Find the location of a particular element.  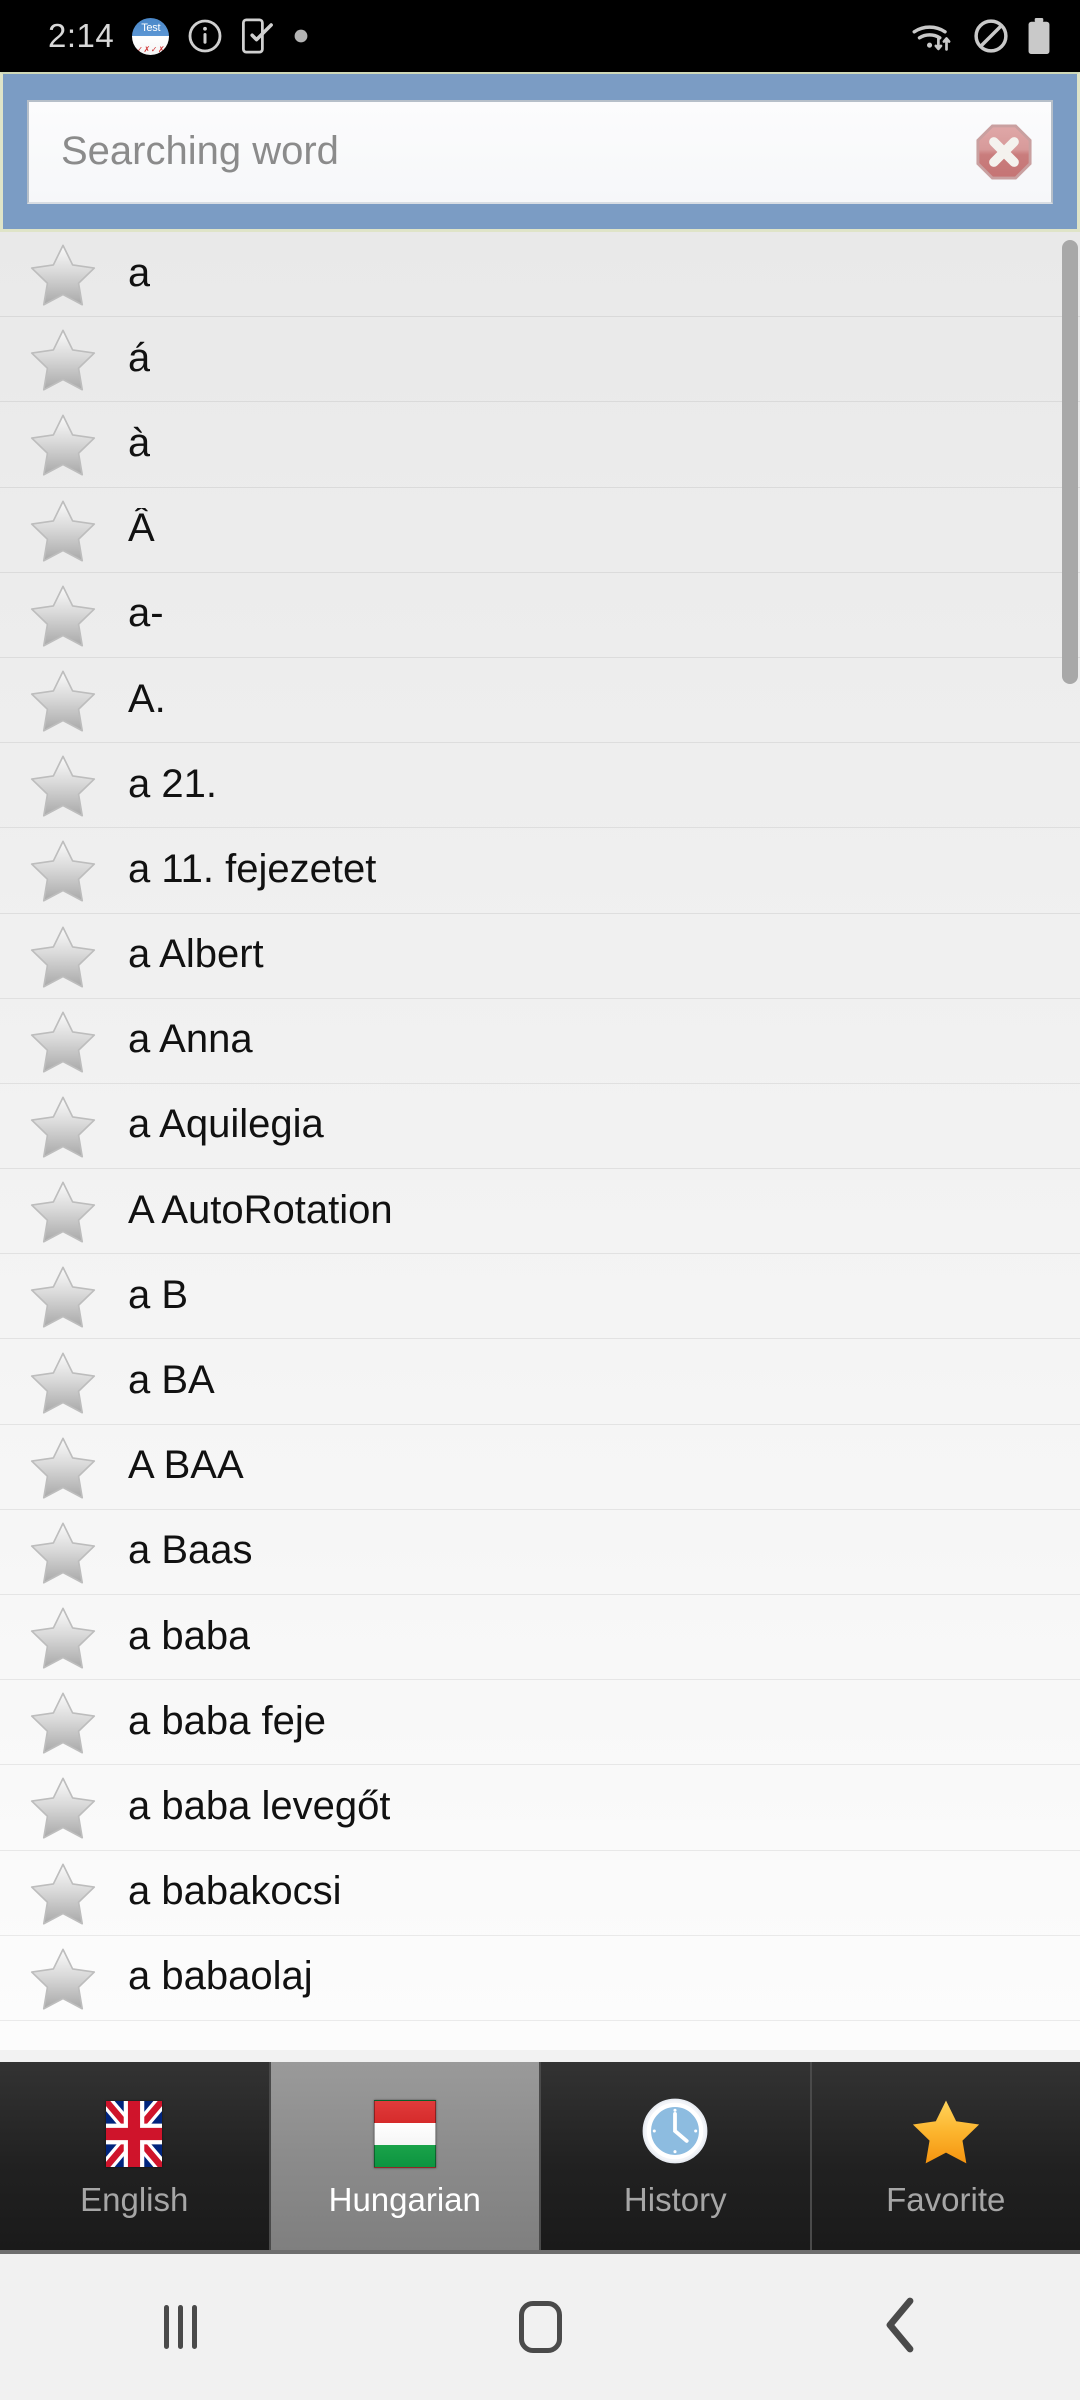

word-list-item-label: a Baas is located at coordinates (190, 1551).